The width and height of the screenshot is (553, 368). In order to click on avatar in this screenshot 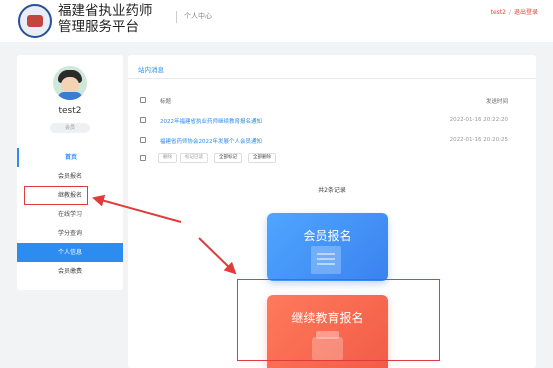, I will do `click(70, 83)`.